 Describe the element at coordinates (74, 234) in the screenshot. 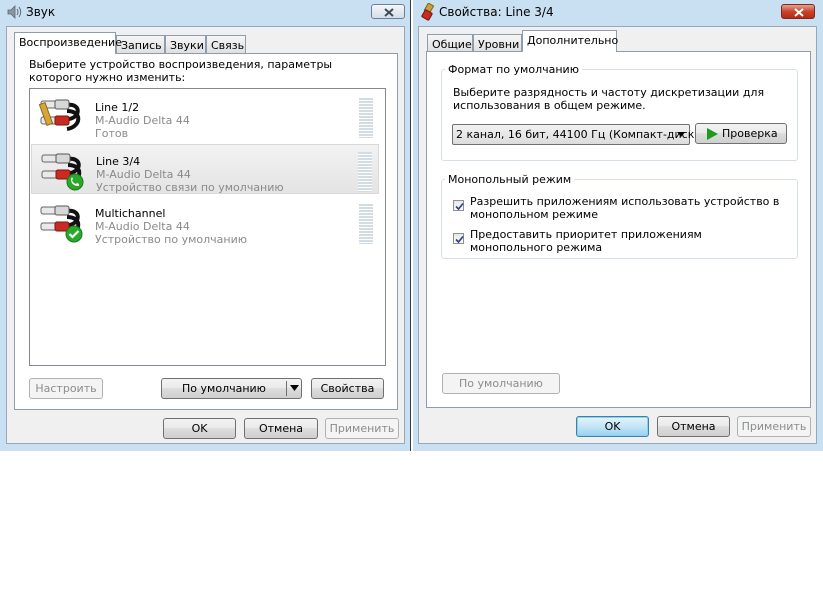

I see `default-check-badge-icon` at that location.